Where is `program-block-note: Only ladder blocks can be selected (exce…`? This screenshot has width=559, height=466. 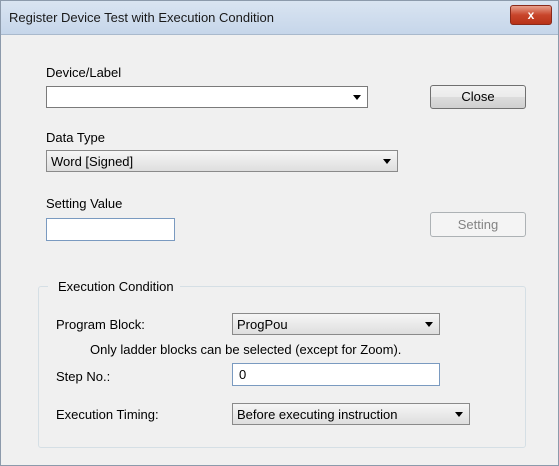
program-block-note: Only ladder blocks can be selected (exce… is located at coordinates (246, 349).